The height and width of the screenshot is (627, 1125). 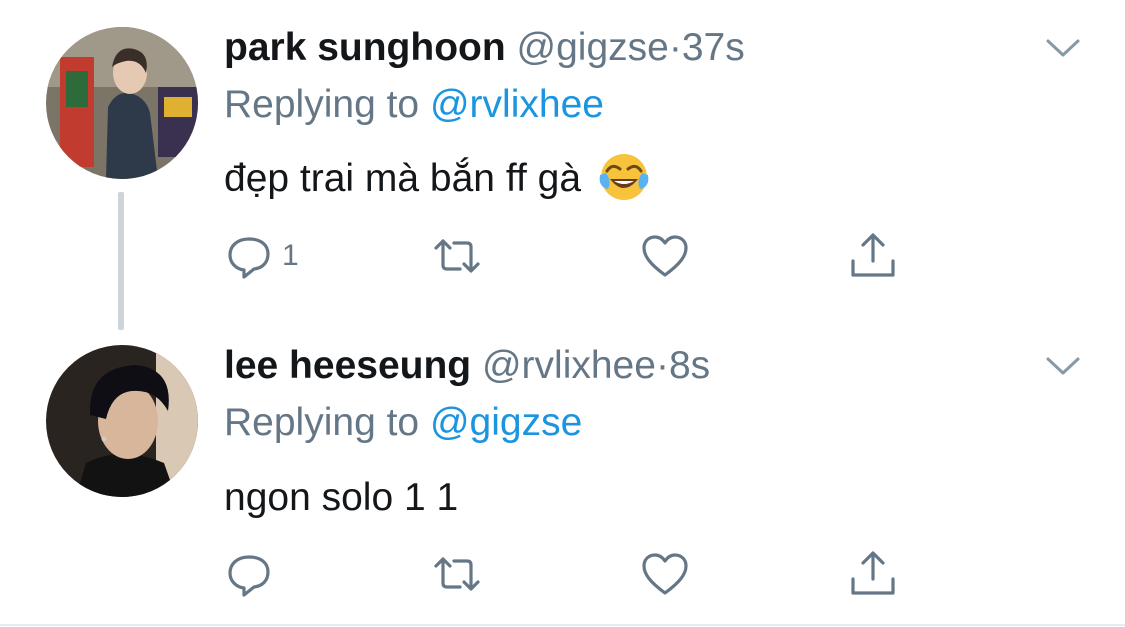 I want to click on tweet-text: ngon solo 1 1, so click(x=341, y=498).